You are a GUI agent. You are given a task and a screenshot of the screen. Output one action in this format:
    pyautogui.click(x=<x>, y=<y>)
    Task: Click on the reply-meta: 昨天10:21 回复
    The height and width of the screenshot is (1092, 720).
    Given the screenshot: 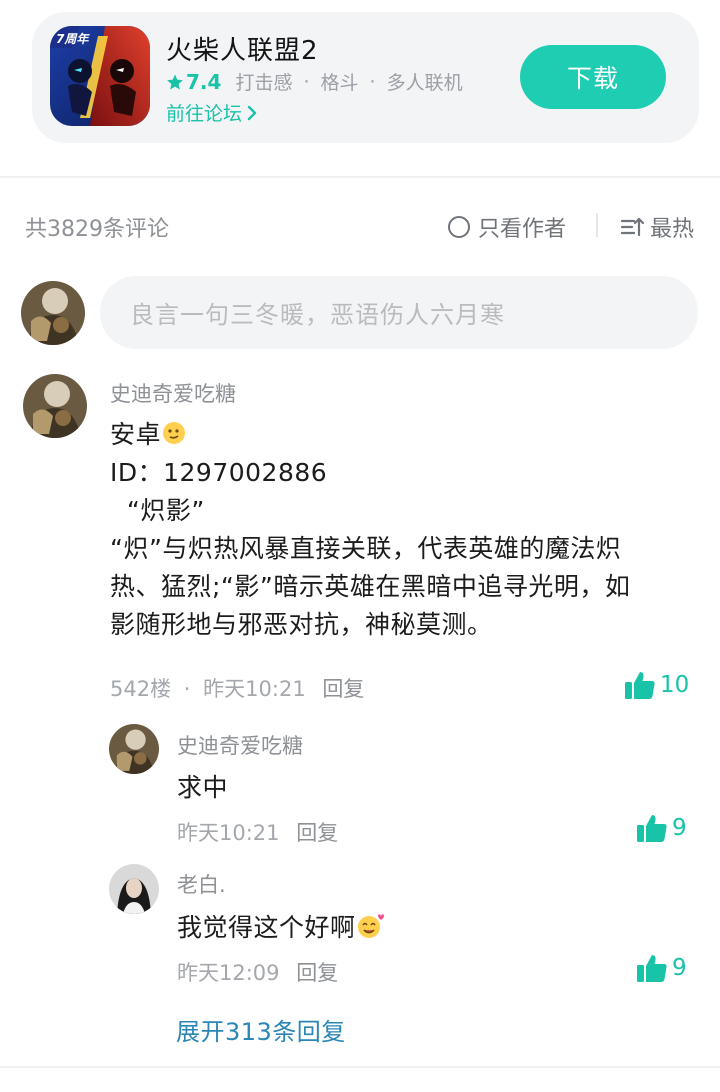 What is the action you would take?
    pyautogui.click(x=257, y=832)
    